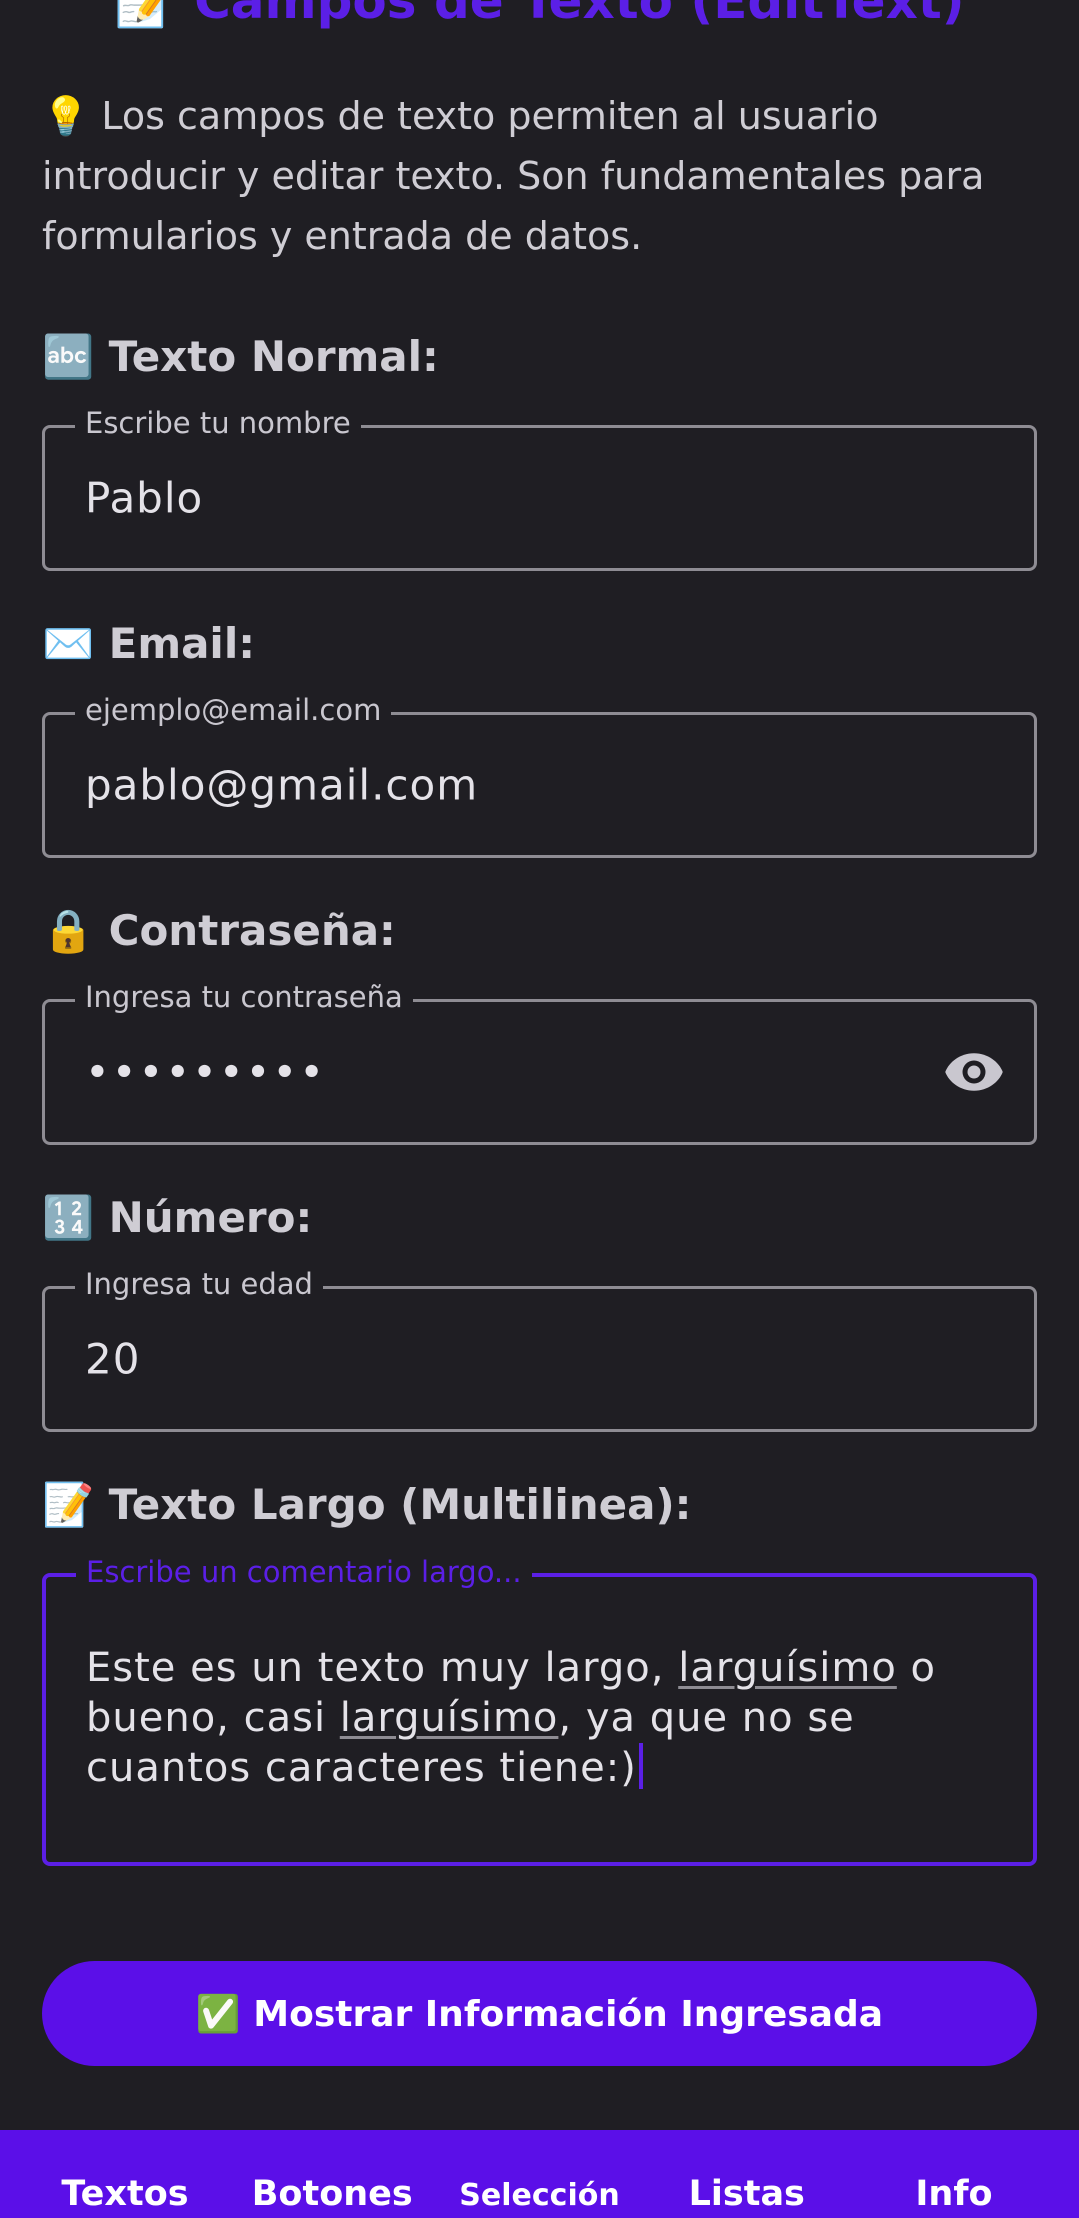  I want to click on nav-item-seleccion: Selección, so click(540, 2174).